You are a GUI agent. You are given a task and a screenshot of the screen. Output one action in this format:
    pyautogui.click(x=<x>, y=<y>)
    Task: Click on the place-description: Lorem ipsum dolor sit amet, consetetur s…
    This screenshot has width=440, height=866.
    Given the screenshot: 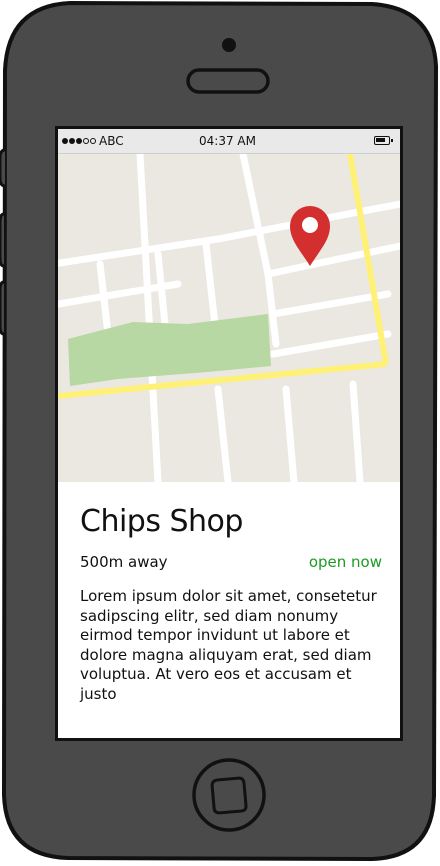 What is the action you would take?
    pyautogui.click(x=228, y=645)
    